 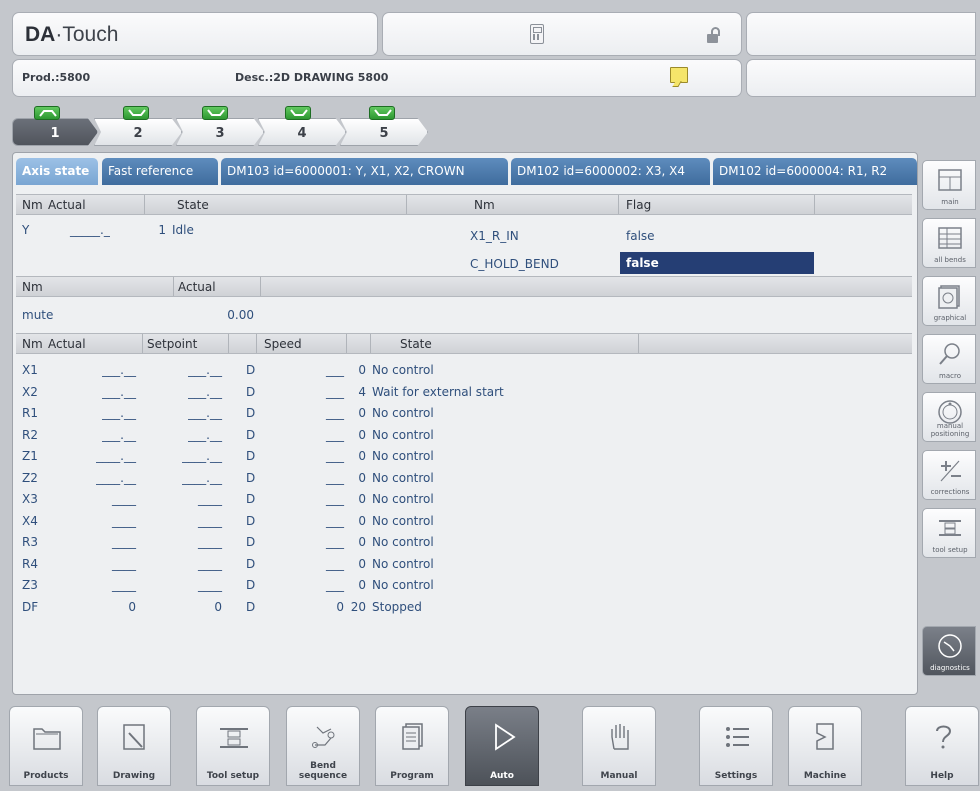 What do you see at coordinates (950, 354) in the screenshot?
I see `magnifier-icon` at bounding box center [950, 354].